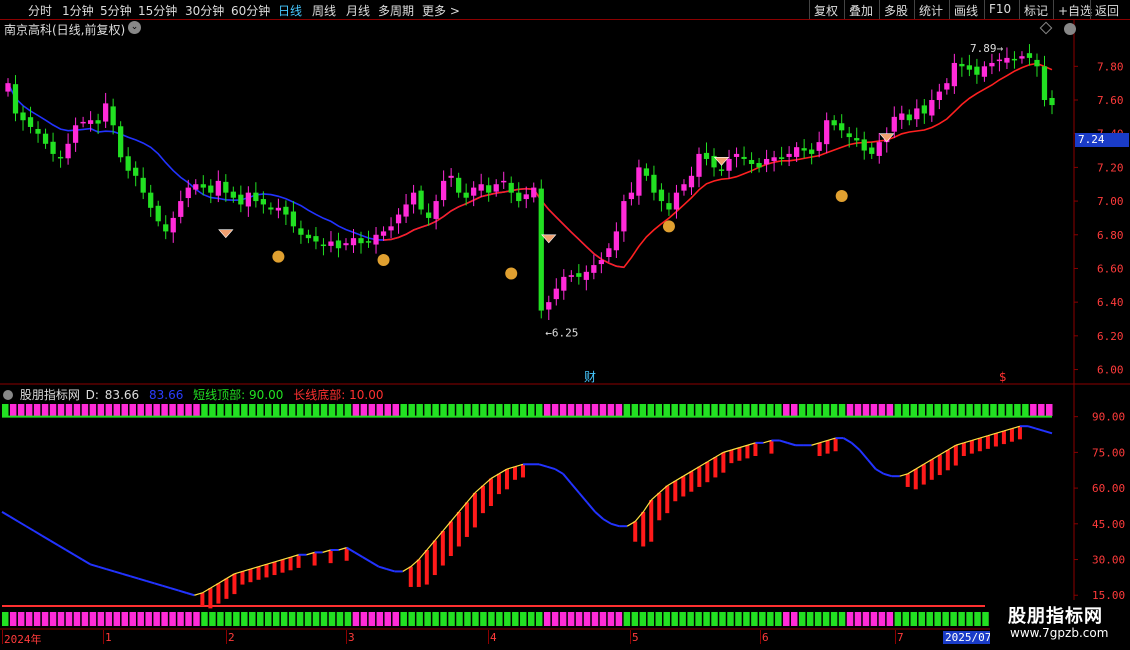 The image size is (1130, 650). Describe the element at coordinates (122, 395) in the screenshot. I see `d-value: 83.66` at that location.